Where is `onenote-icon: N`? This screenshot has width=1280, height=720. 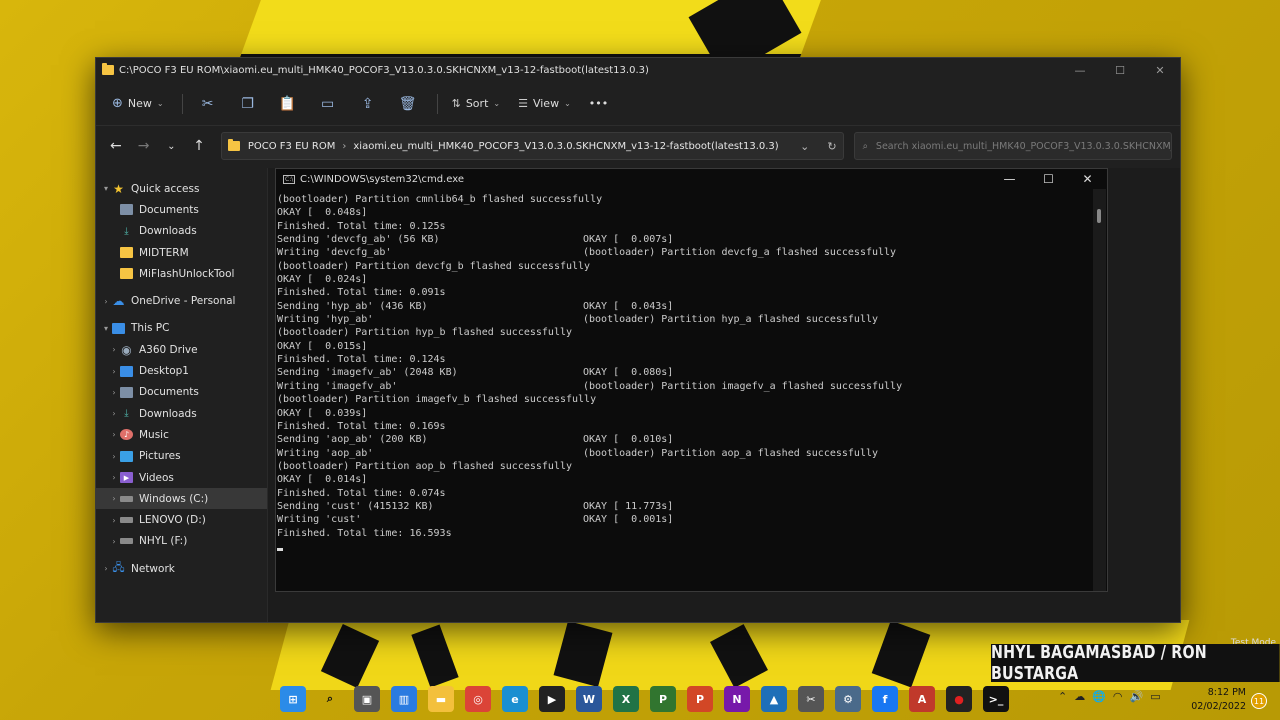
onenote-icon: N is located at coordinates (737, 699).